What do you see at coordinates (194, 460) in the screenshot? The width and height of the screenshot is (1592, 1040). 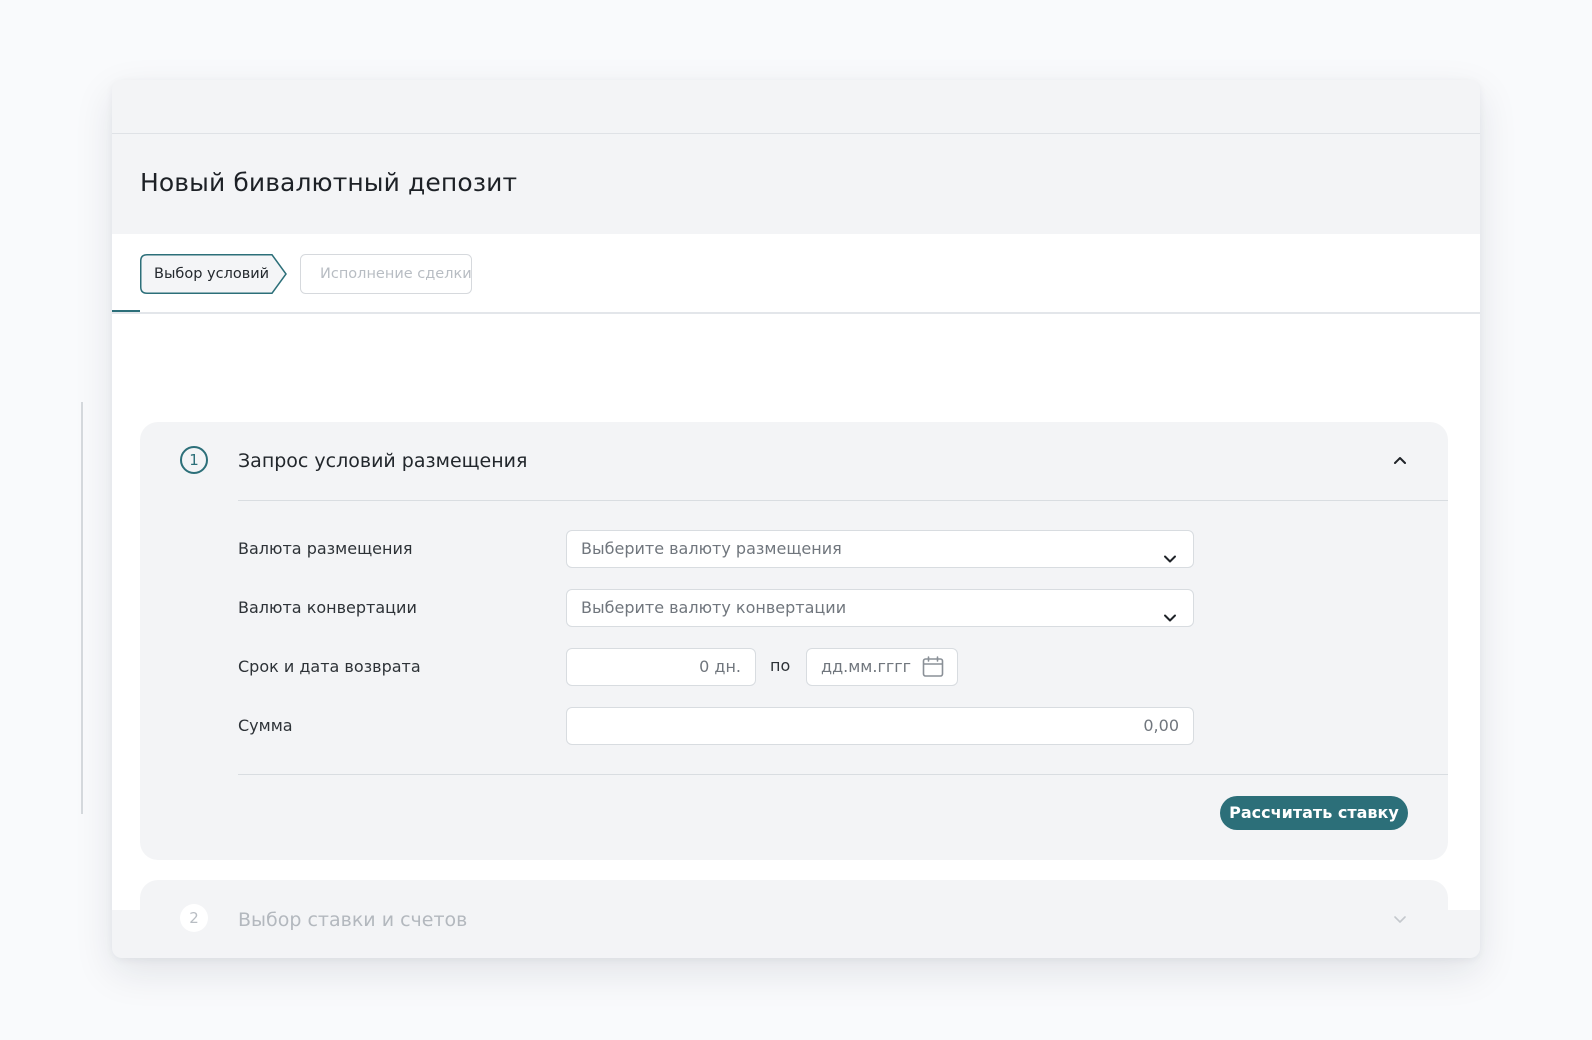 I see `step-number-badge: 1` at bounding box center [194, 460].